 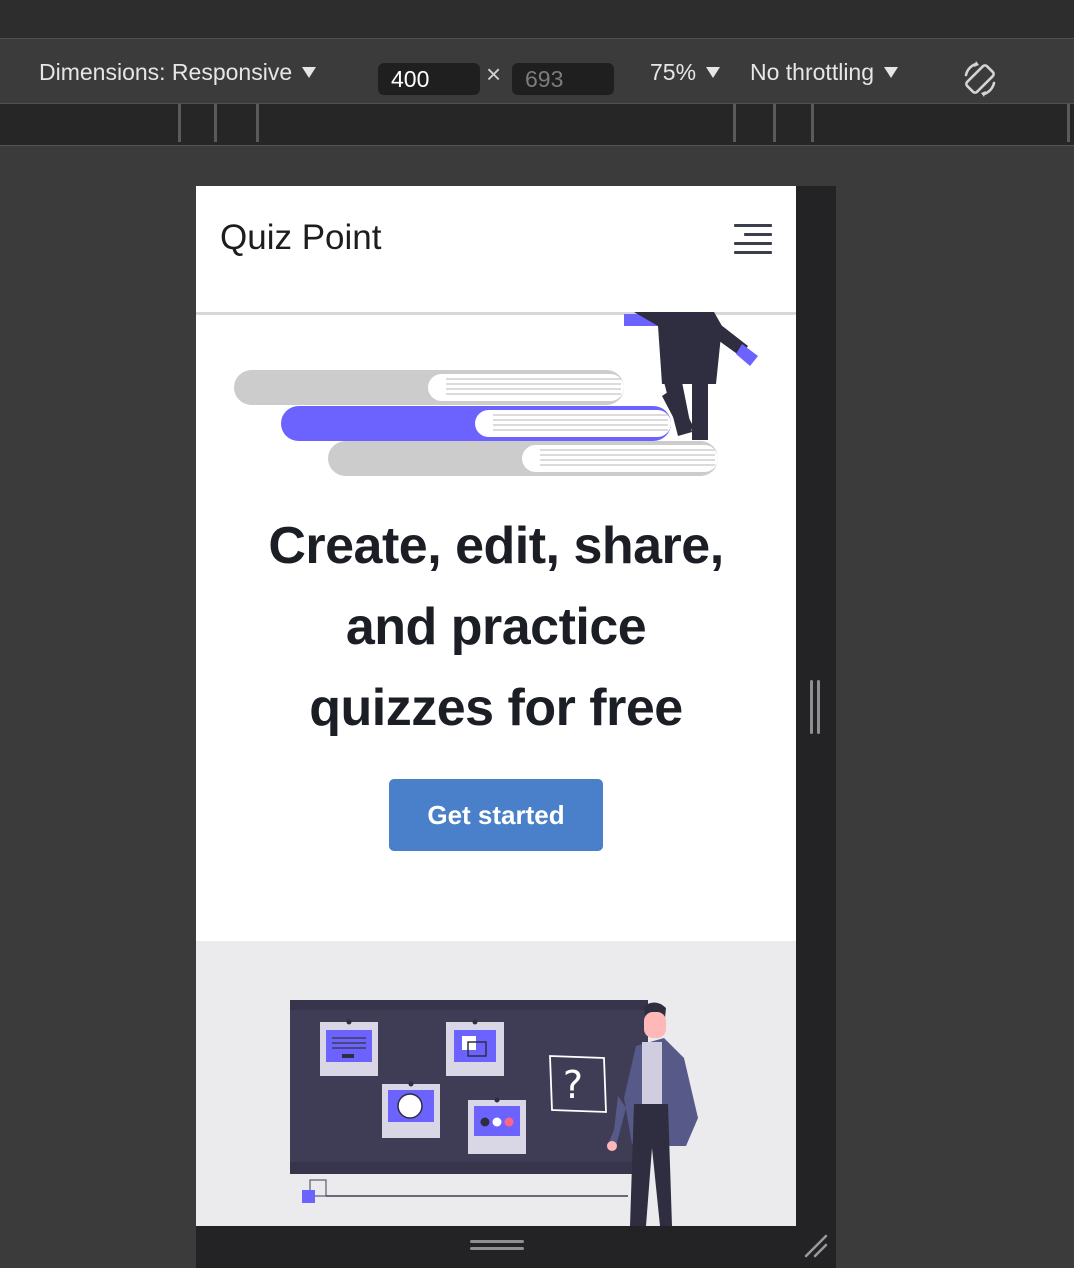 What do you see at coordinates (496, 546) in the screenshot?
I see `headline-line: Create, edit, share,` at bounding box center [496, 546].